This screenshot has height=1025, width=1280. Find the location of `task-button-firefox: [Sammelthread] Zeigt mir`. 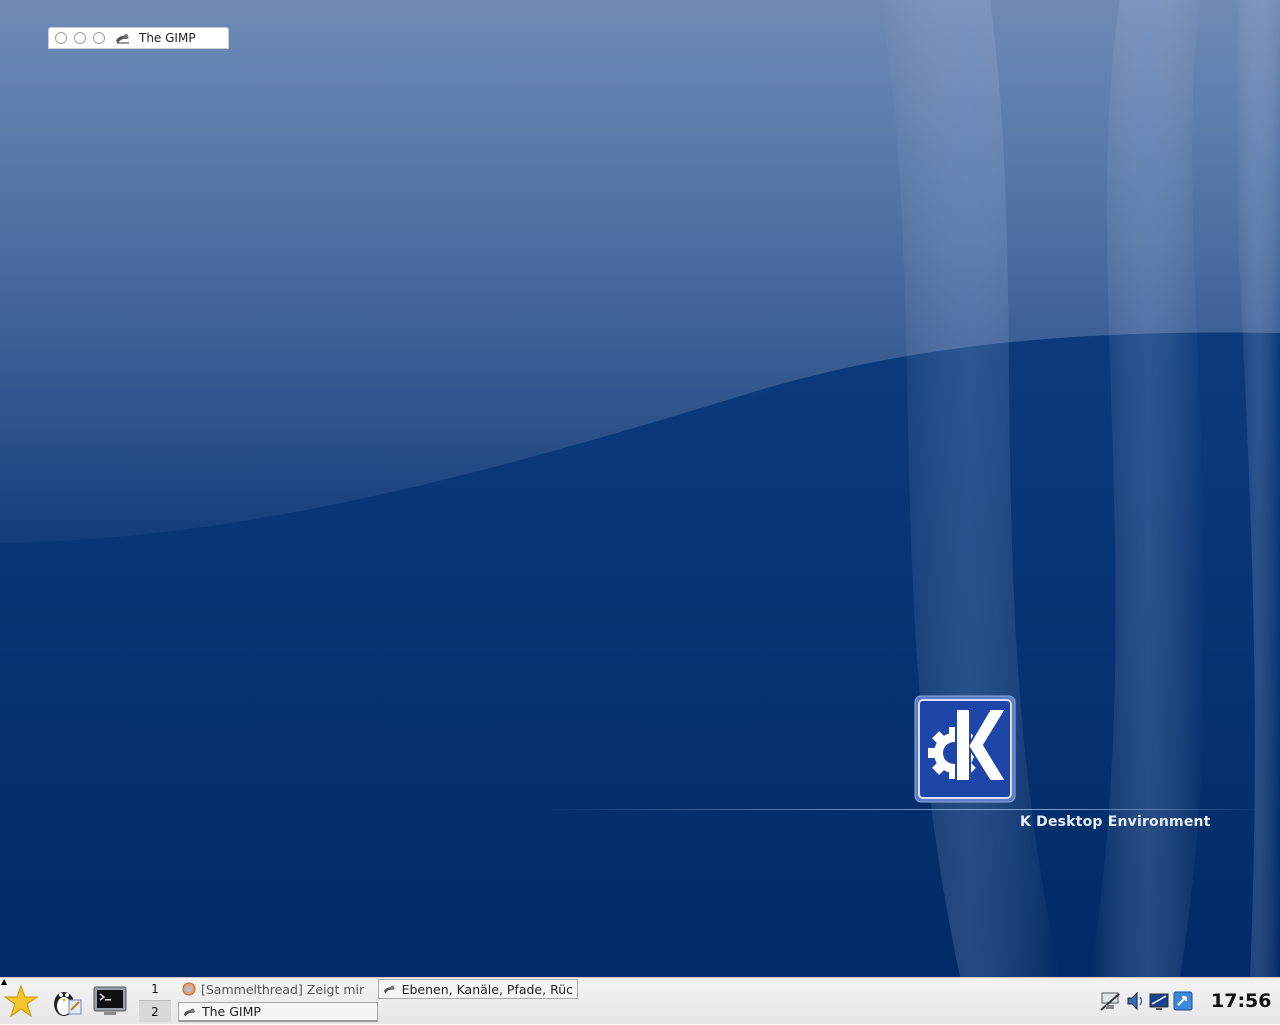

task-button-firefox: [Sammelthread] Zeigt mir is located at coordinates (277, 989).